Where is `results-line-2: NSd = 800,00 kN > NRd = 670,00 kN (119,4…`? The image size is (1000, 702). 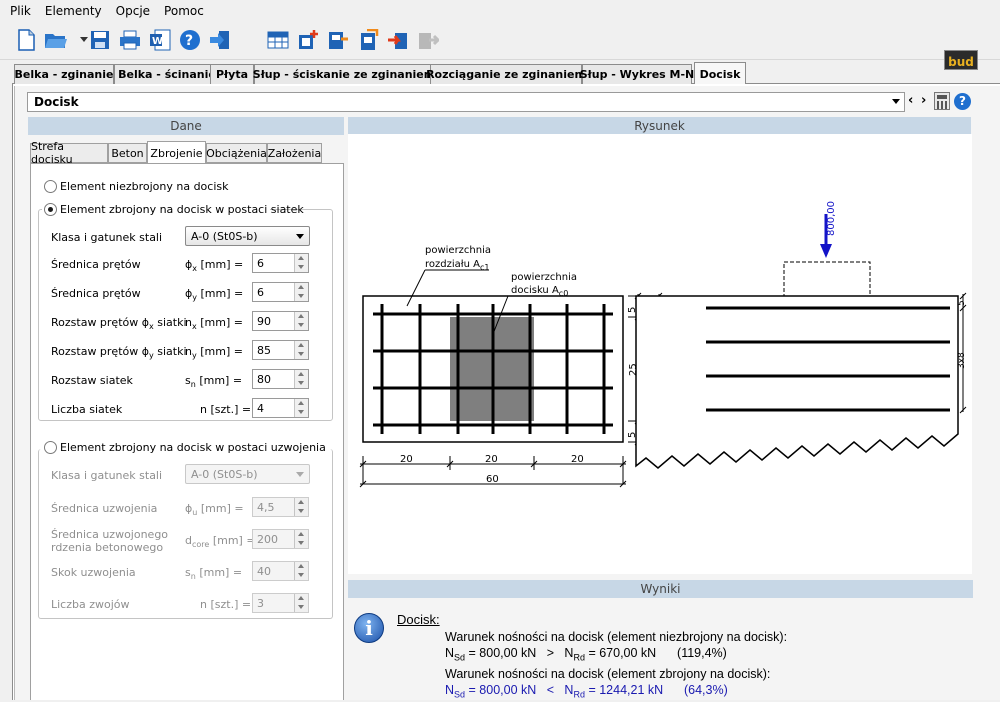 results-line-2: NSd = 800,00 kN > NRd = 670,00 kN (119,4… is located at coordinates (592, 655).